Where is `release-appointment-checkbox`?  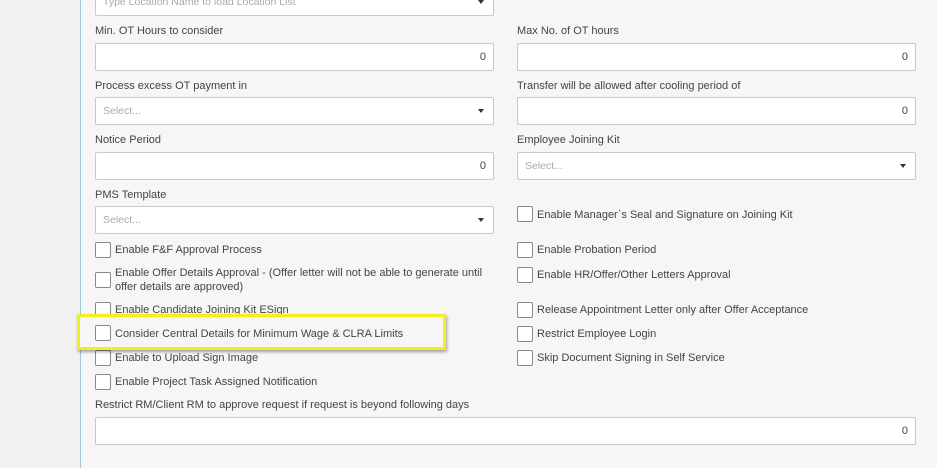 release-appointment-checkbox is located at coordinates (525, 310).